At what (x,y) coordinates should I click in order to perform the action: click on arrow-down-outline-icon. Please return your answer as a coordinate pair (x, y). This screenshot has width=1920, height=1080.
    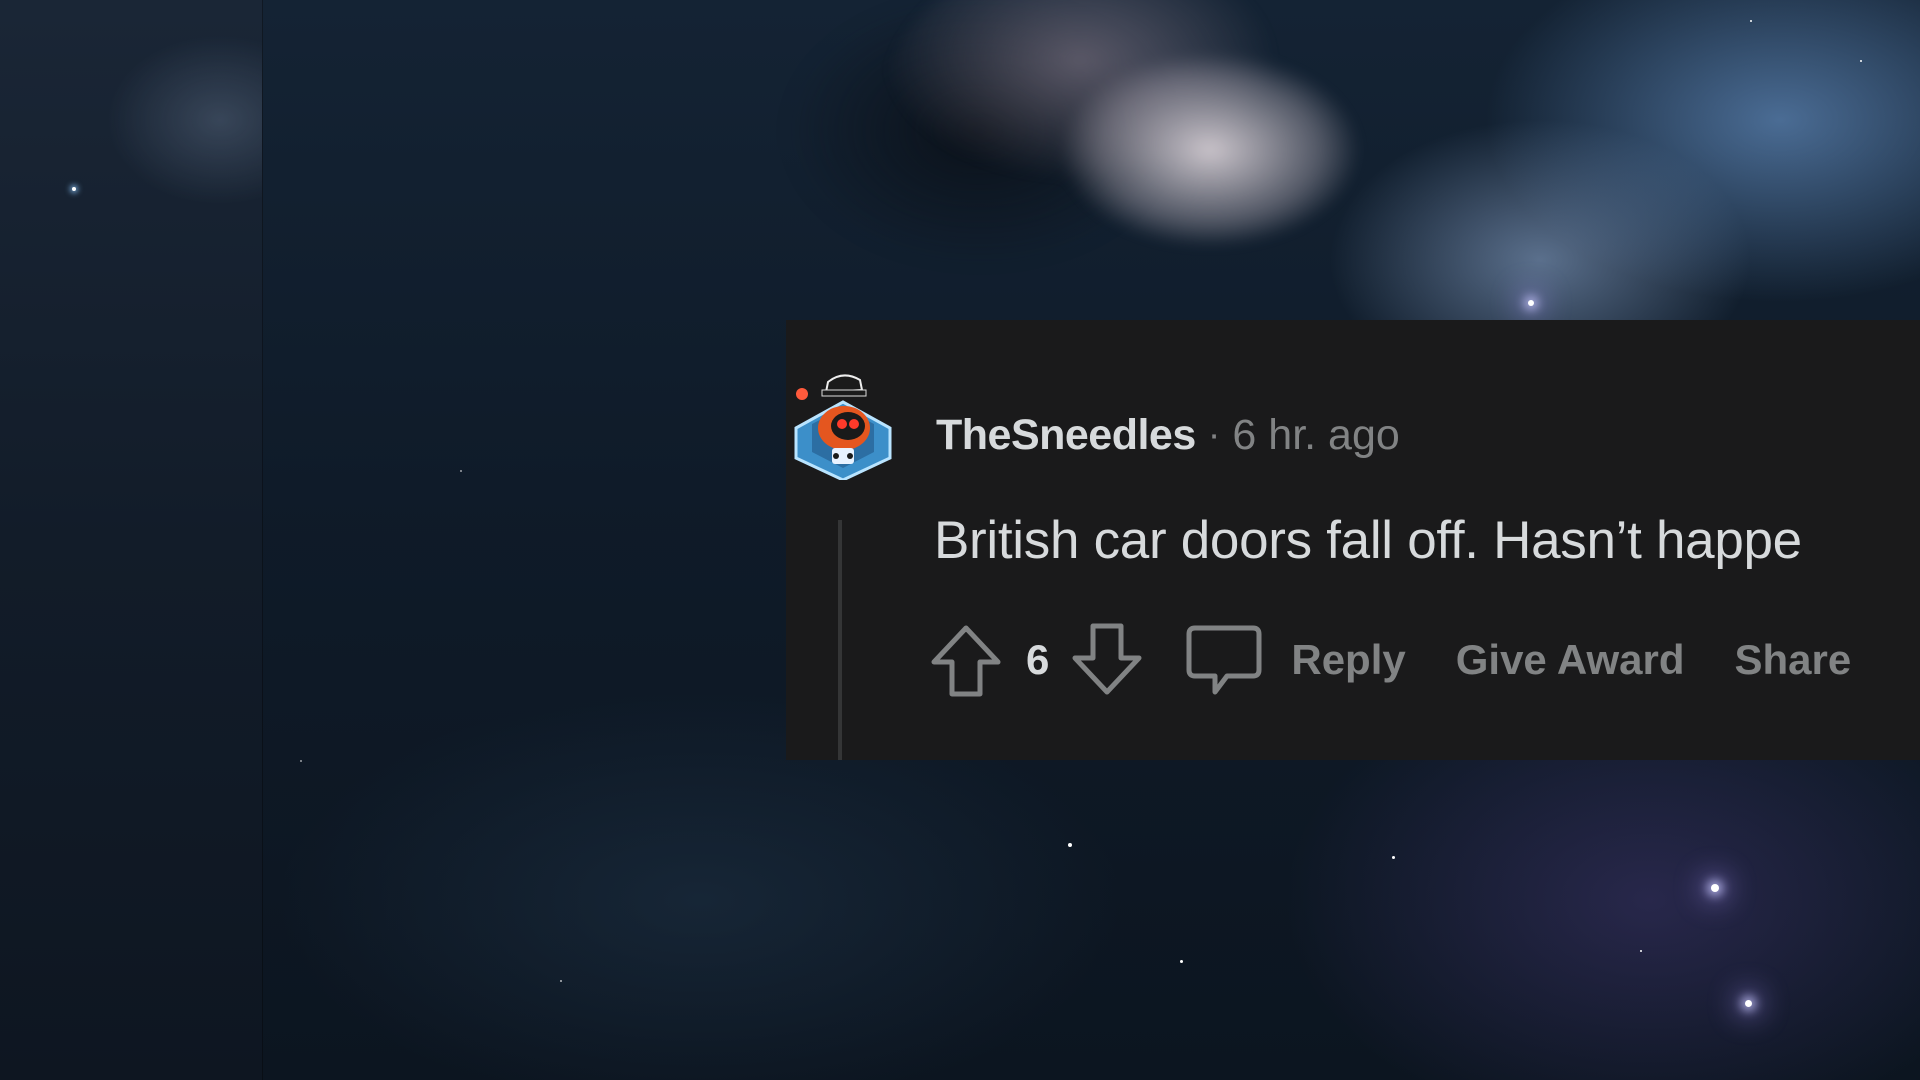
    Looking at the image, I should click on (1107, 659).